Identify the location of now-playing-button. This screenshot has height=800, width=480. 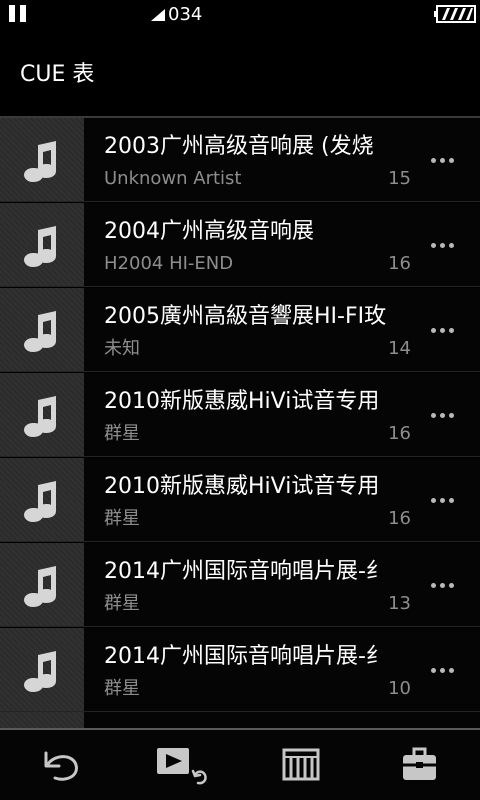
(183, 765).